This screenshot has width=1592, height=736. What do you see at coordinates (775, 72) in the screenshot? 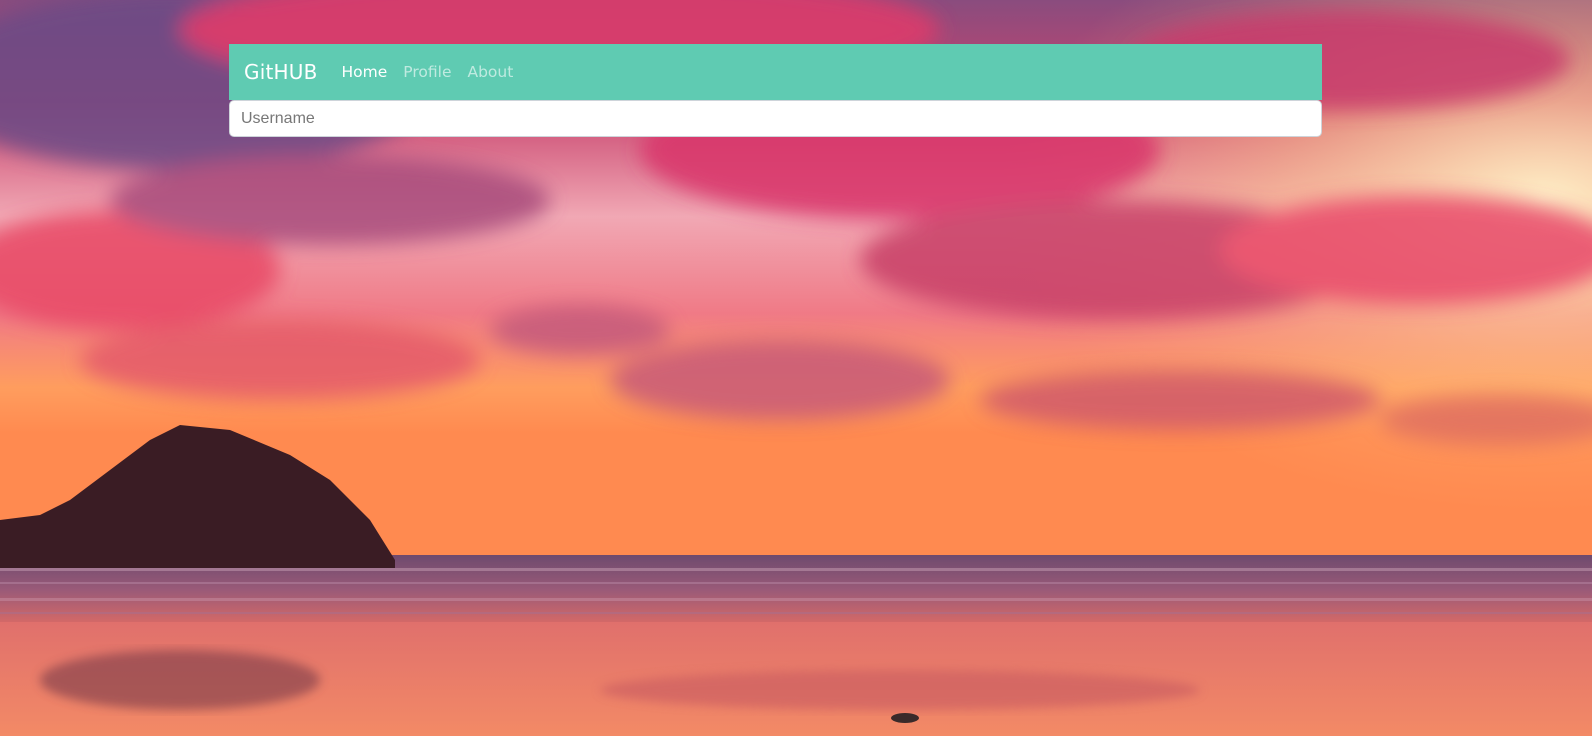
I see `top-navbar: GitHUB Home Profile About` at bounding box center [775, 72].